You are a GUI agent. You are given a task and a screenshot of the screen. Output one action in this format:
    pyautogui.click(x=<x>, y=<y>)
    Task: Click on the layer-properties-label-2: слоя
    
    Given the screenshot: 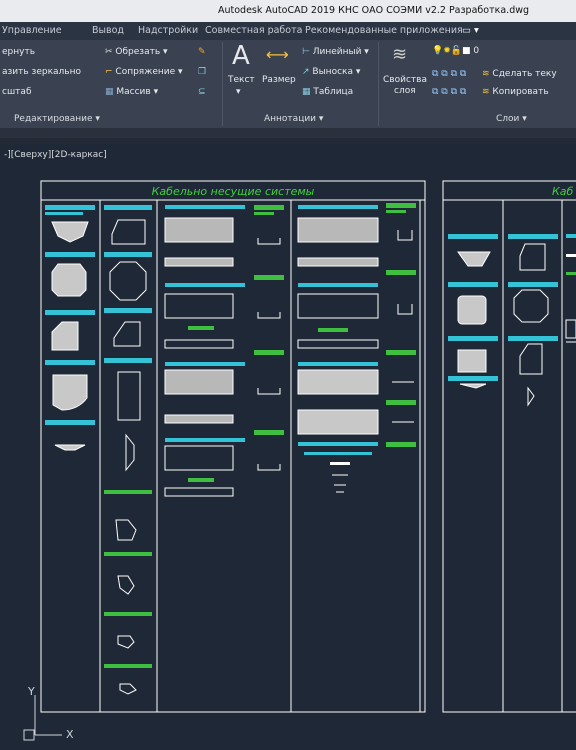 What is the action you would take?
    pyautogui.click(x=405, y=91)
    